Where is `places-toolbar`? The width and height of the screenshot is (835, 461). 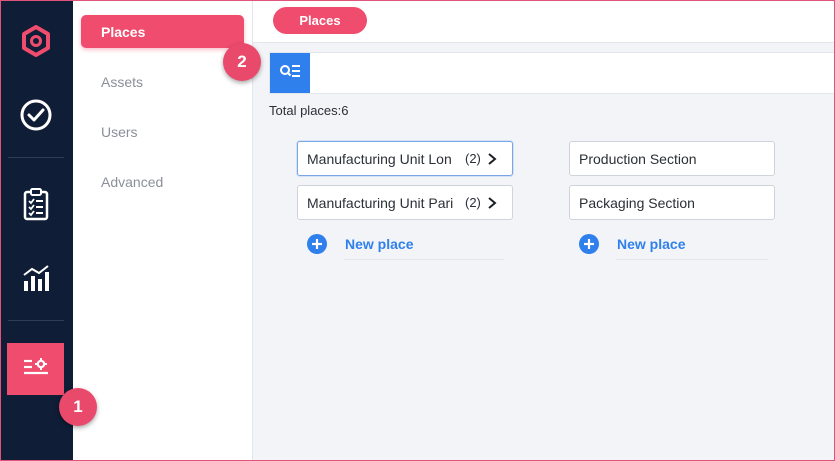
places-toolbar is located at coordinates (552, 73).